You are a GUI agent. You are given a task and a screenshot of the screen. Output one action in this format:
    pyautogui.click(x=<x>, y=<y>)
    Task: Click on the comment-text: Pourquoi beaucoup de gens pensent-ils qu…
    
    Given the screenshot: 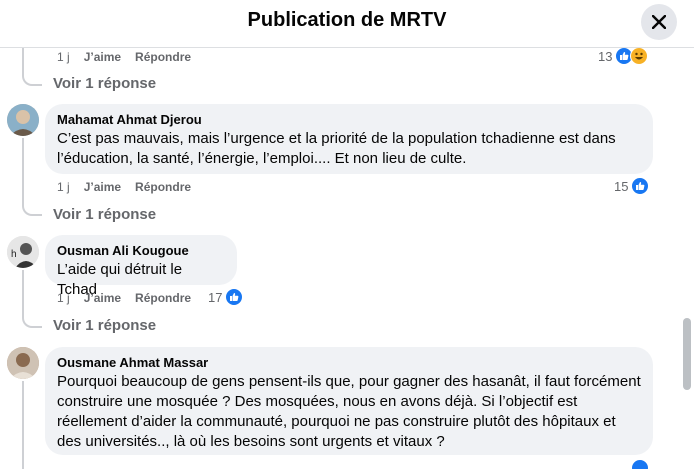 What is the action you would take?
    pyautogui.click(x=349, y=411)
    